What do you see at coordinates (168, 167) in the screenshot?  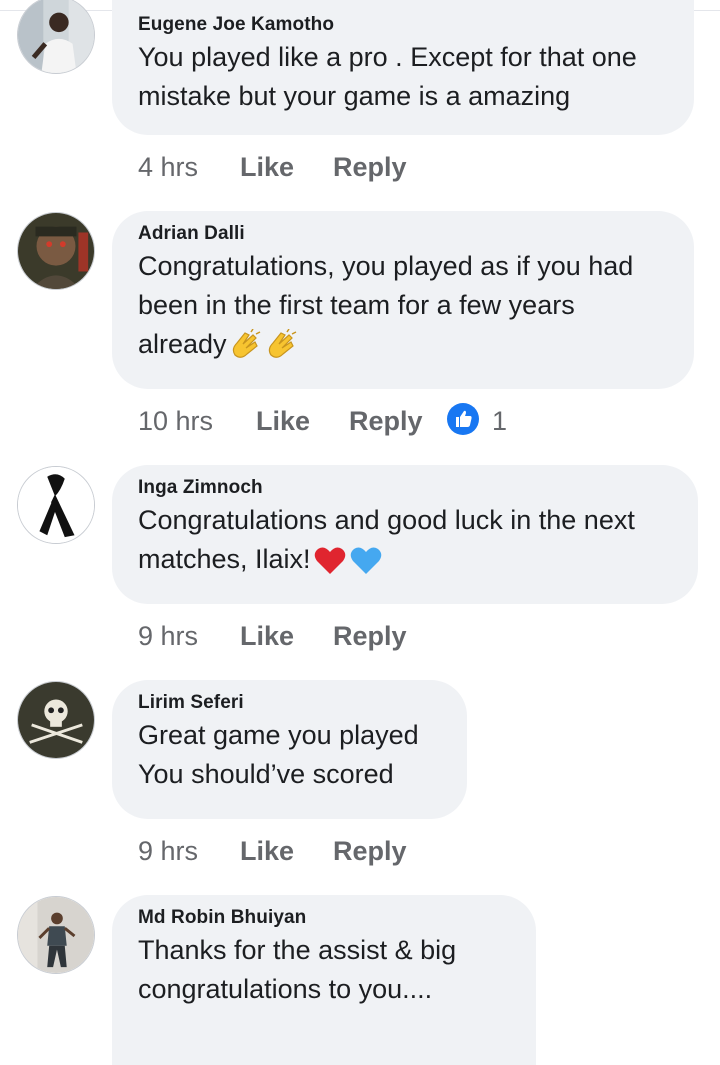 I see `comment-time: 4 hrs` at bounding box center [168, 167].